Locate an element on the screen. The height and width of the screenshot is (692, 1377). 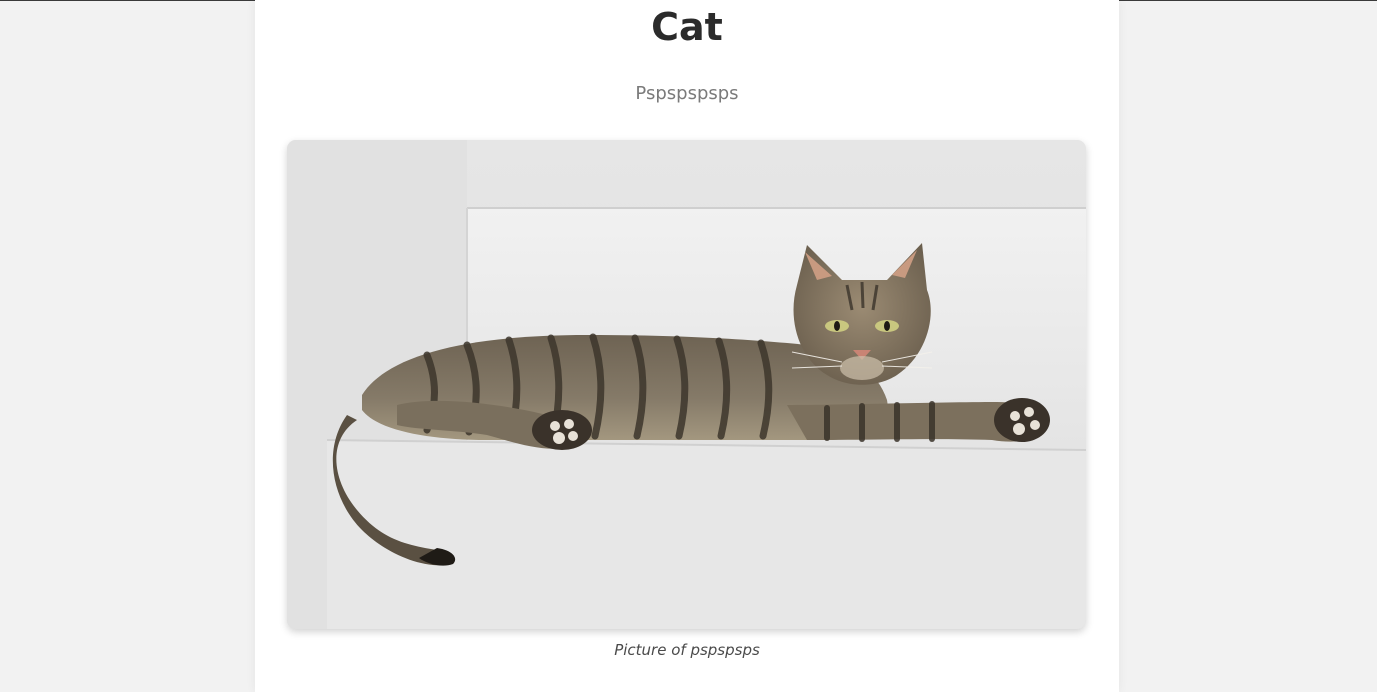
photo-caption: Picture of pspspsps is located at coordinates (687, 650).